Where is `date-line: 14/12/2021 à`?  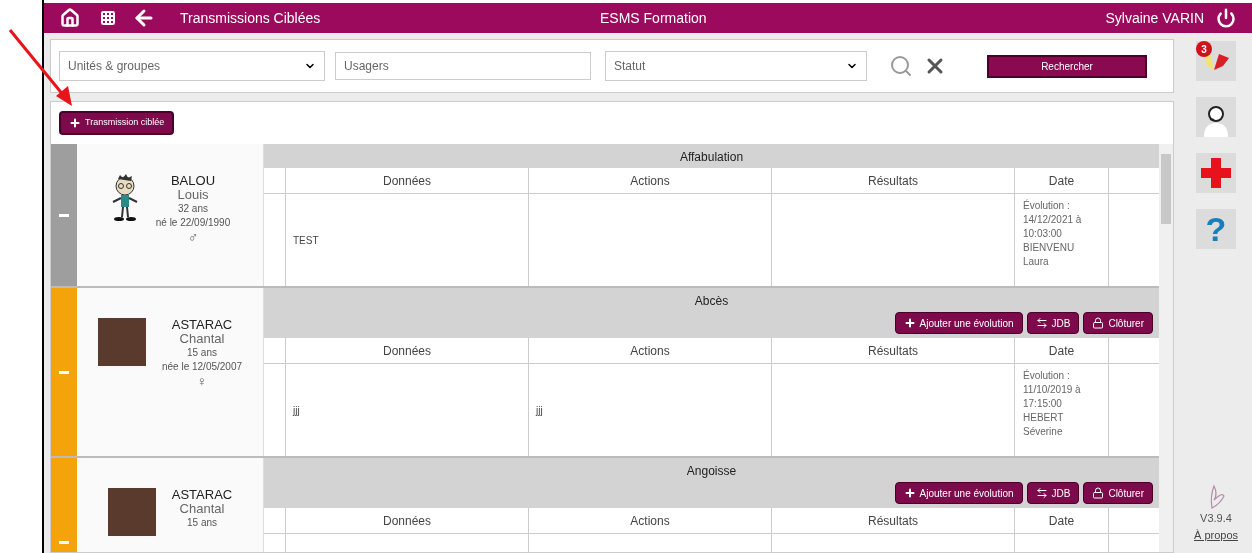 date-line: 14/12/2021 à is located at coordinates (1053, 220).